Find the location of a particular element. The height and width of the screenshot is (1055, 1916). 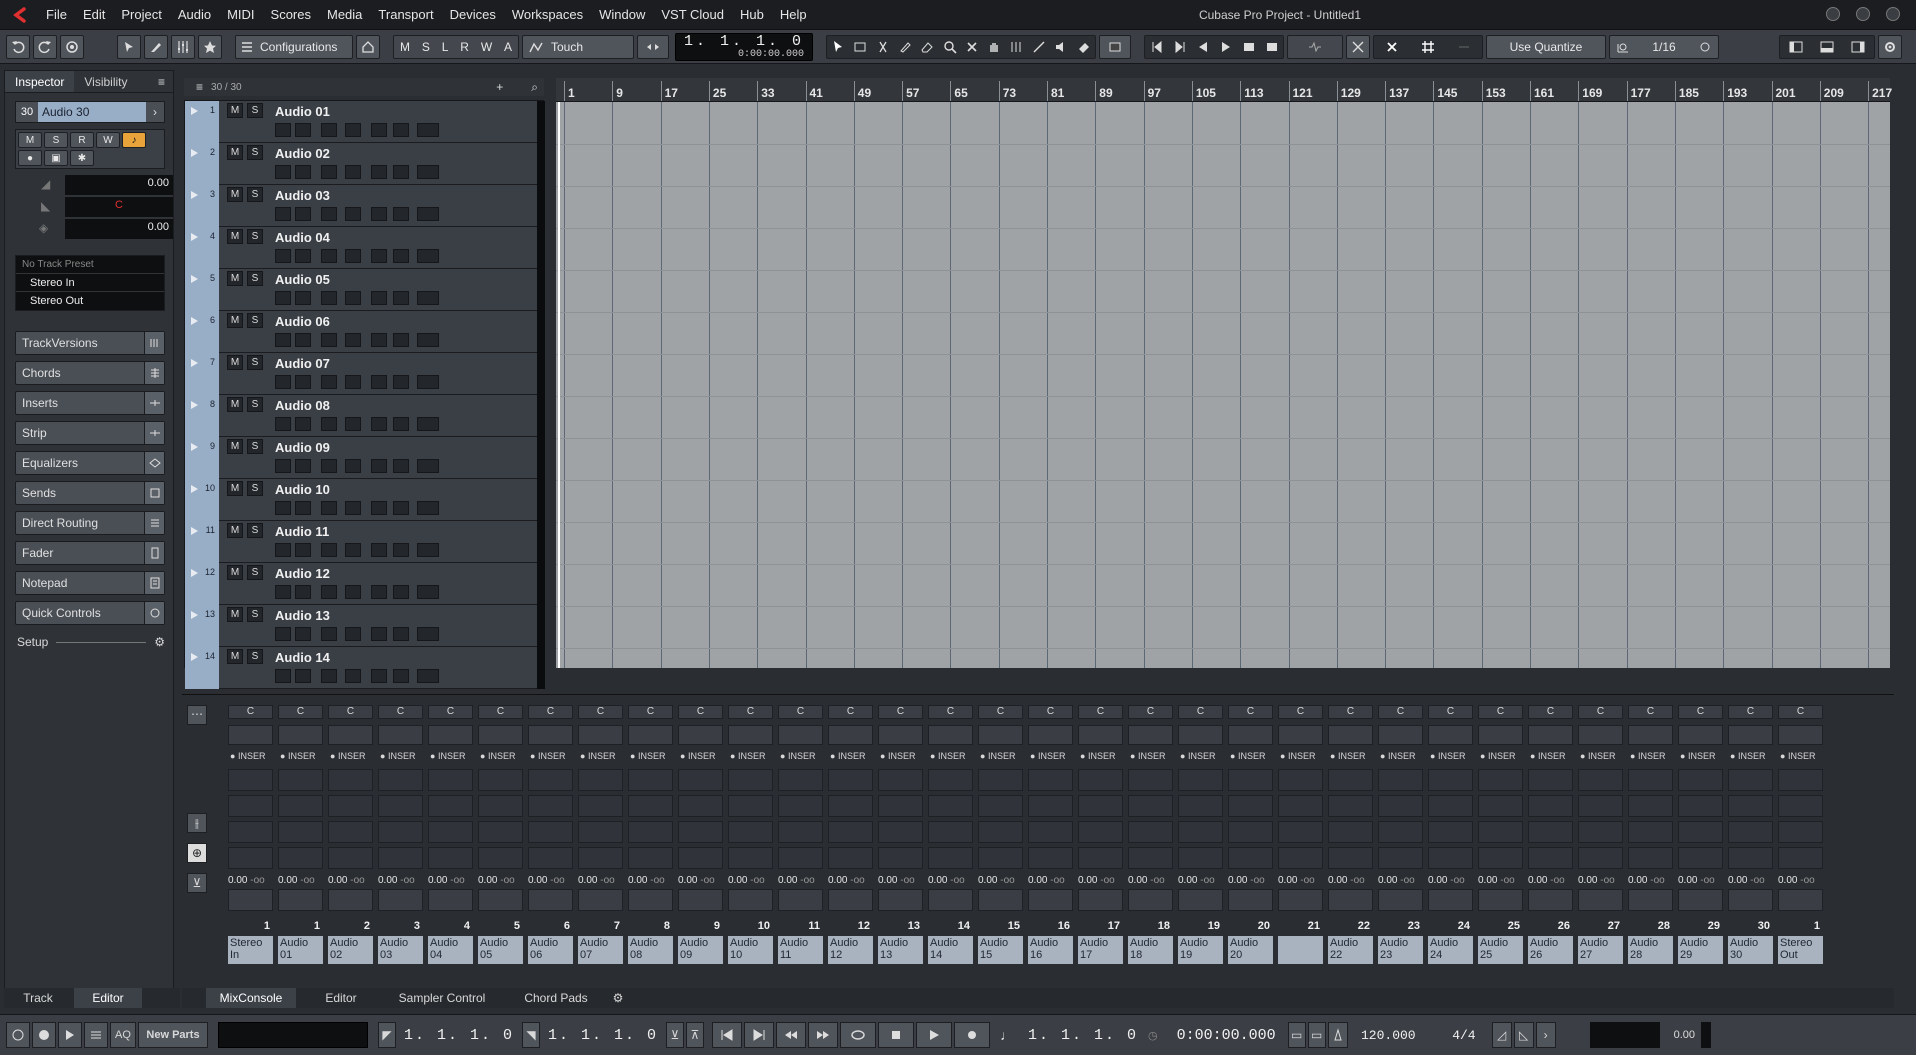

track-name: Audio 10 is located at coordinates (302, 489).